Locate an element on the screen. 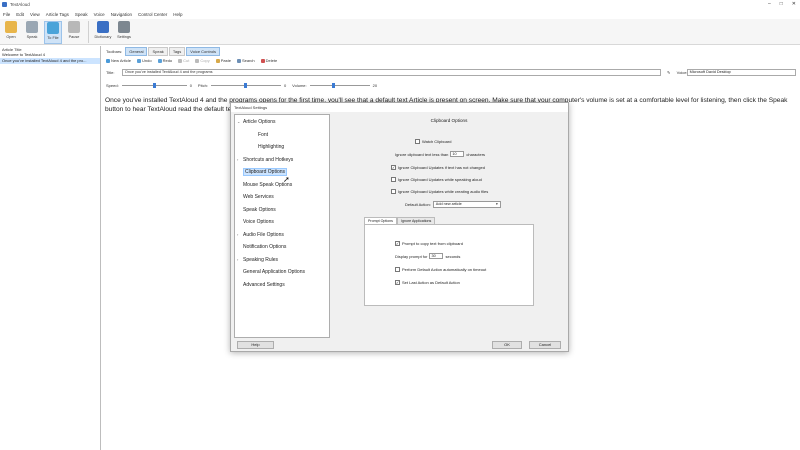  watch-clipboard-checkbox is located at coordinates (417, 141).